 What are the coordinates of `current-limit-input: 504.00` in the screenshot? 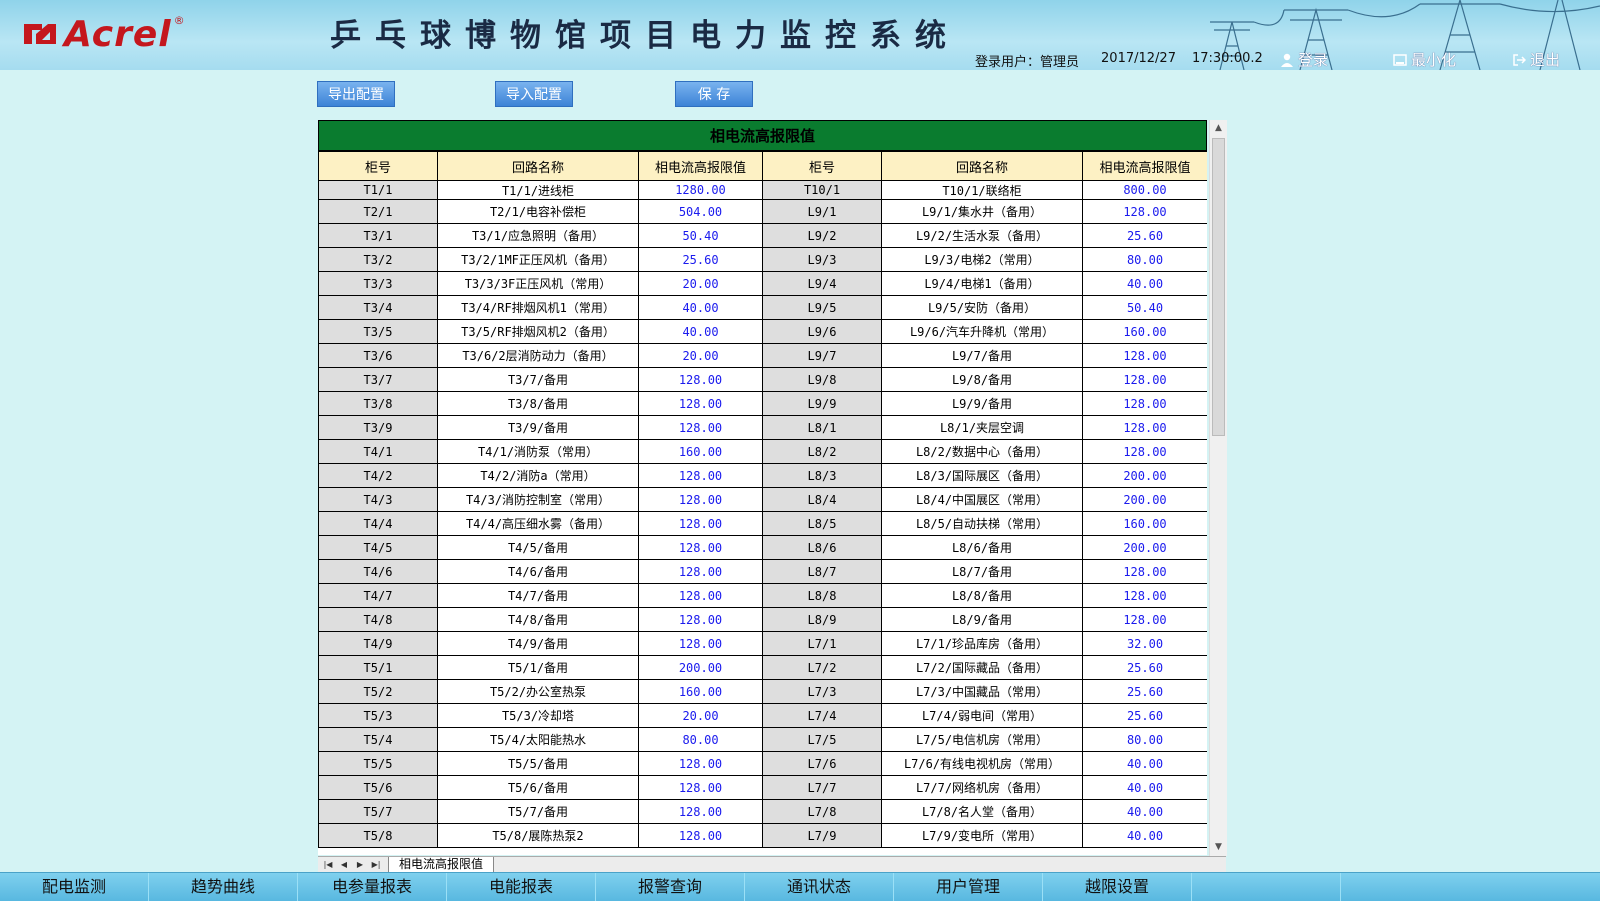 It's located at (700, 211).